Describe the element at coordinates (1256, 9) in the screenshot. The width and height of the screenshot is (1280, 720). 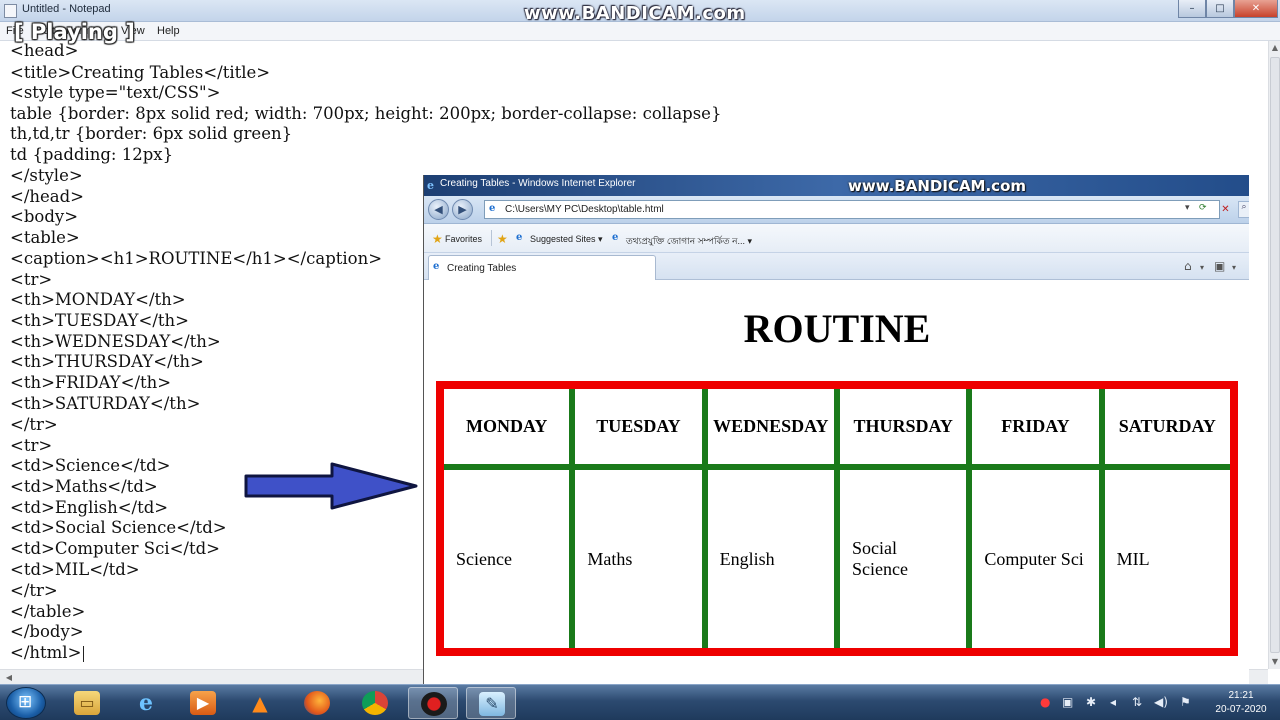
I see `close-button: ✕` at that location.